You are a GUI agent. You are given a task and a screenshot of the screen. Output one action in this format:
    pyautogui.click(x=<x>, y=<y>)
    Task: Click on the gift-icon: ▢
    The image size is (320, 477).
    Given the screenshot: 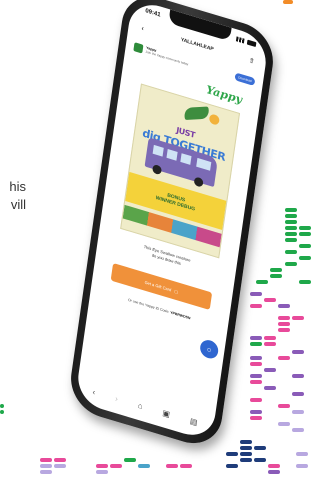 What is the action you would take?
    pyautogui.click(x=176, y=290)
    